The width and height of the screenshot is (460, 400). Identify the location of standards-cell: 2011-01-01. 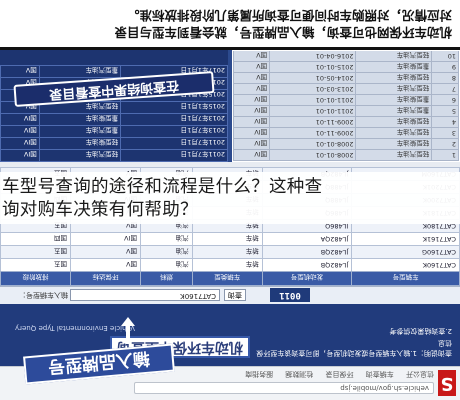
(312, 111).